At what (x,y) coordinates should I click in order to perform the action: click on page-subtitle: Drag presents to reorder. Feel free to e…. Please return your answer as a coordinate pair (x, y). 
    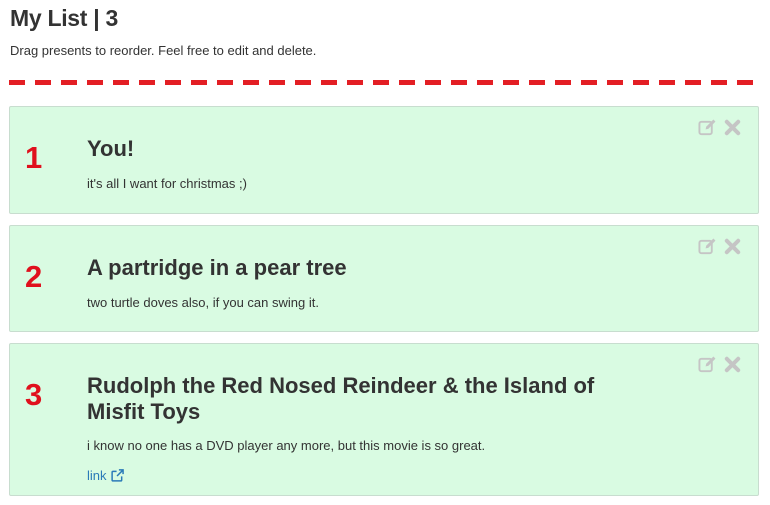
    Looking at the image, I should click on (163, 50).